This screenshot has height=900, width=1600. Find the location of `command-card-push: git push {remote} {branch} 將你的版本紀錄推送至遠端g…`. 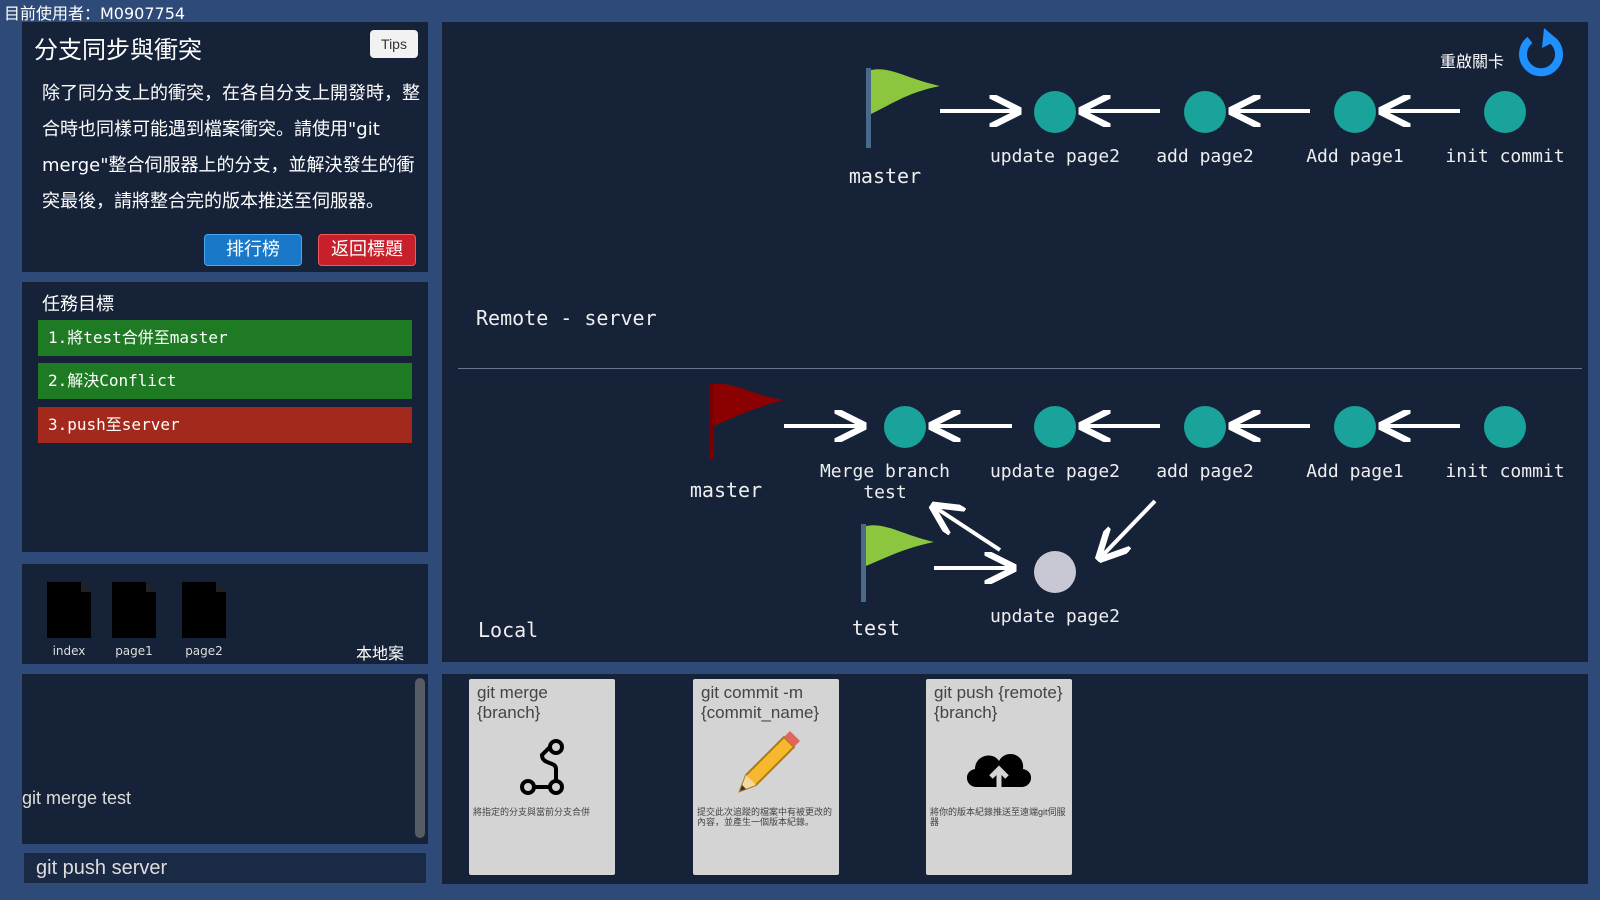

command-card-push: git push {remote} {branch} 將你的版本紀錄推送至遠端g… is located at coordinates (999, 777).